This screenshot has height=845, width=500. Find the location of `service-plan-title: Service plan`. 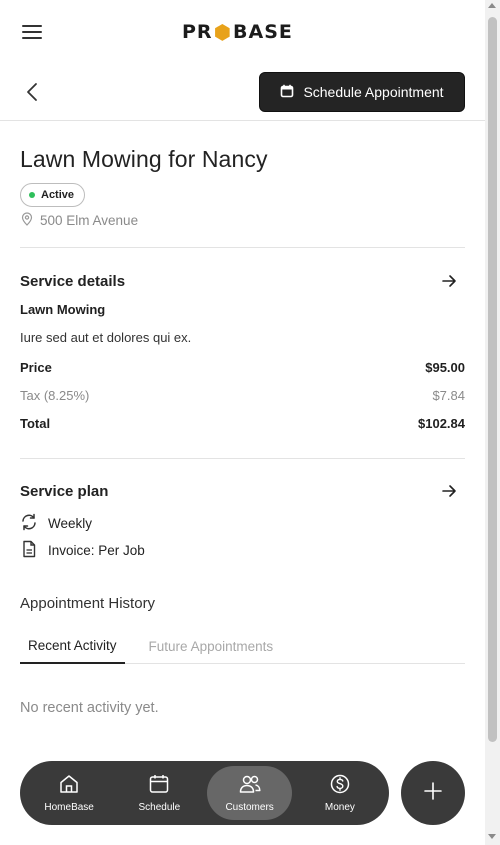

service-plan-title: Service plan is located at coordinates (64, 491).